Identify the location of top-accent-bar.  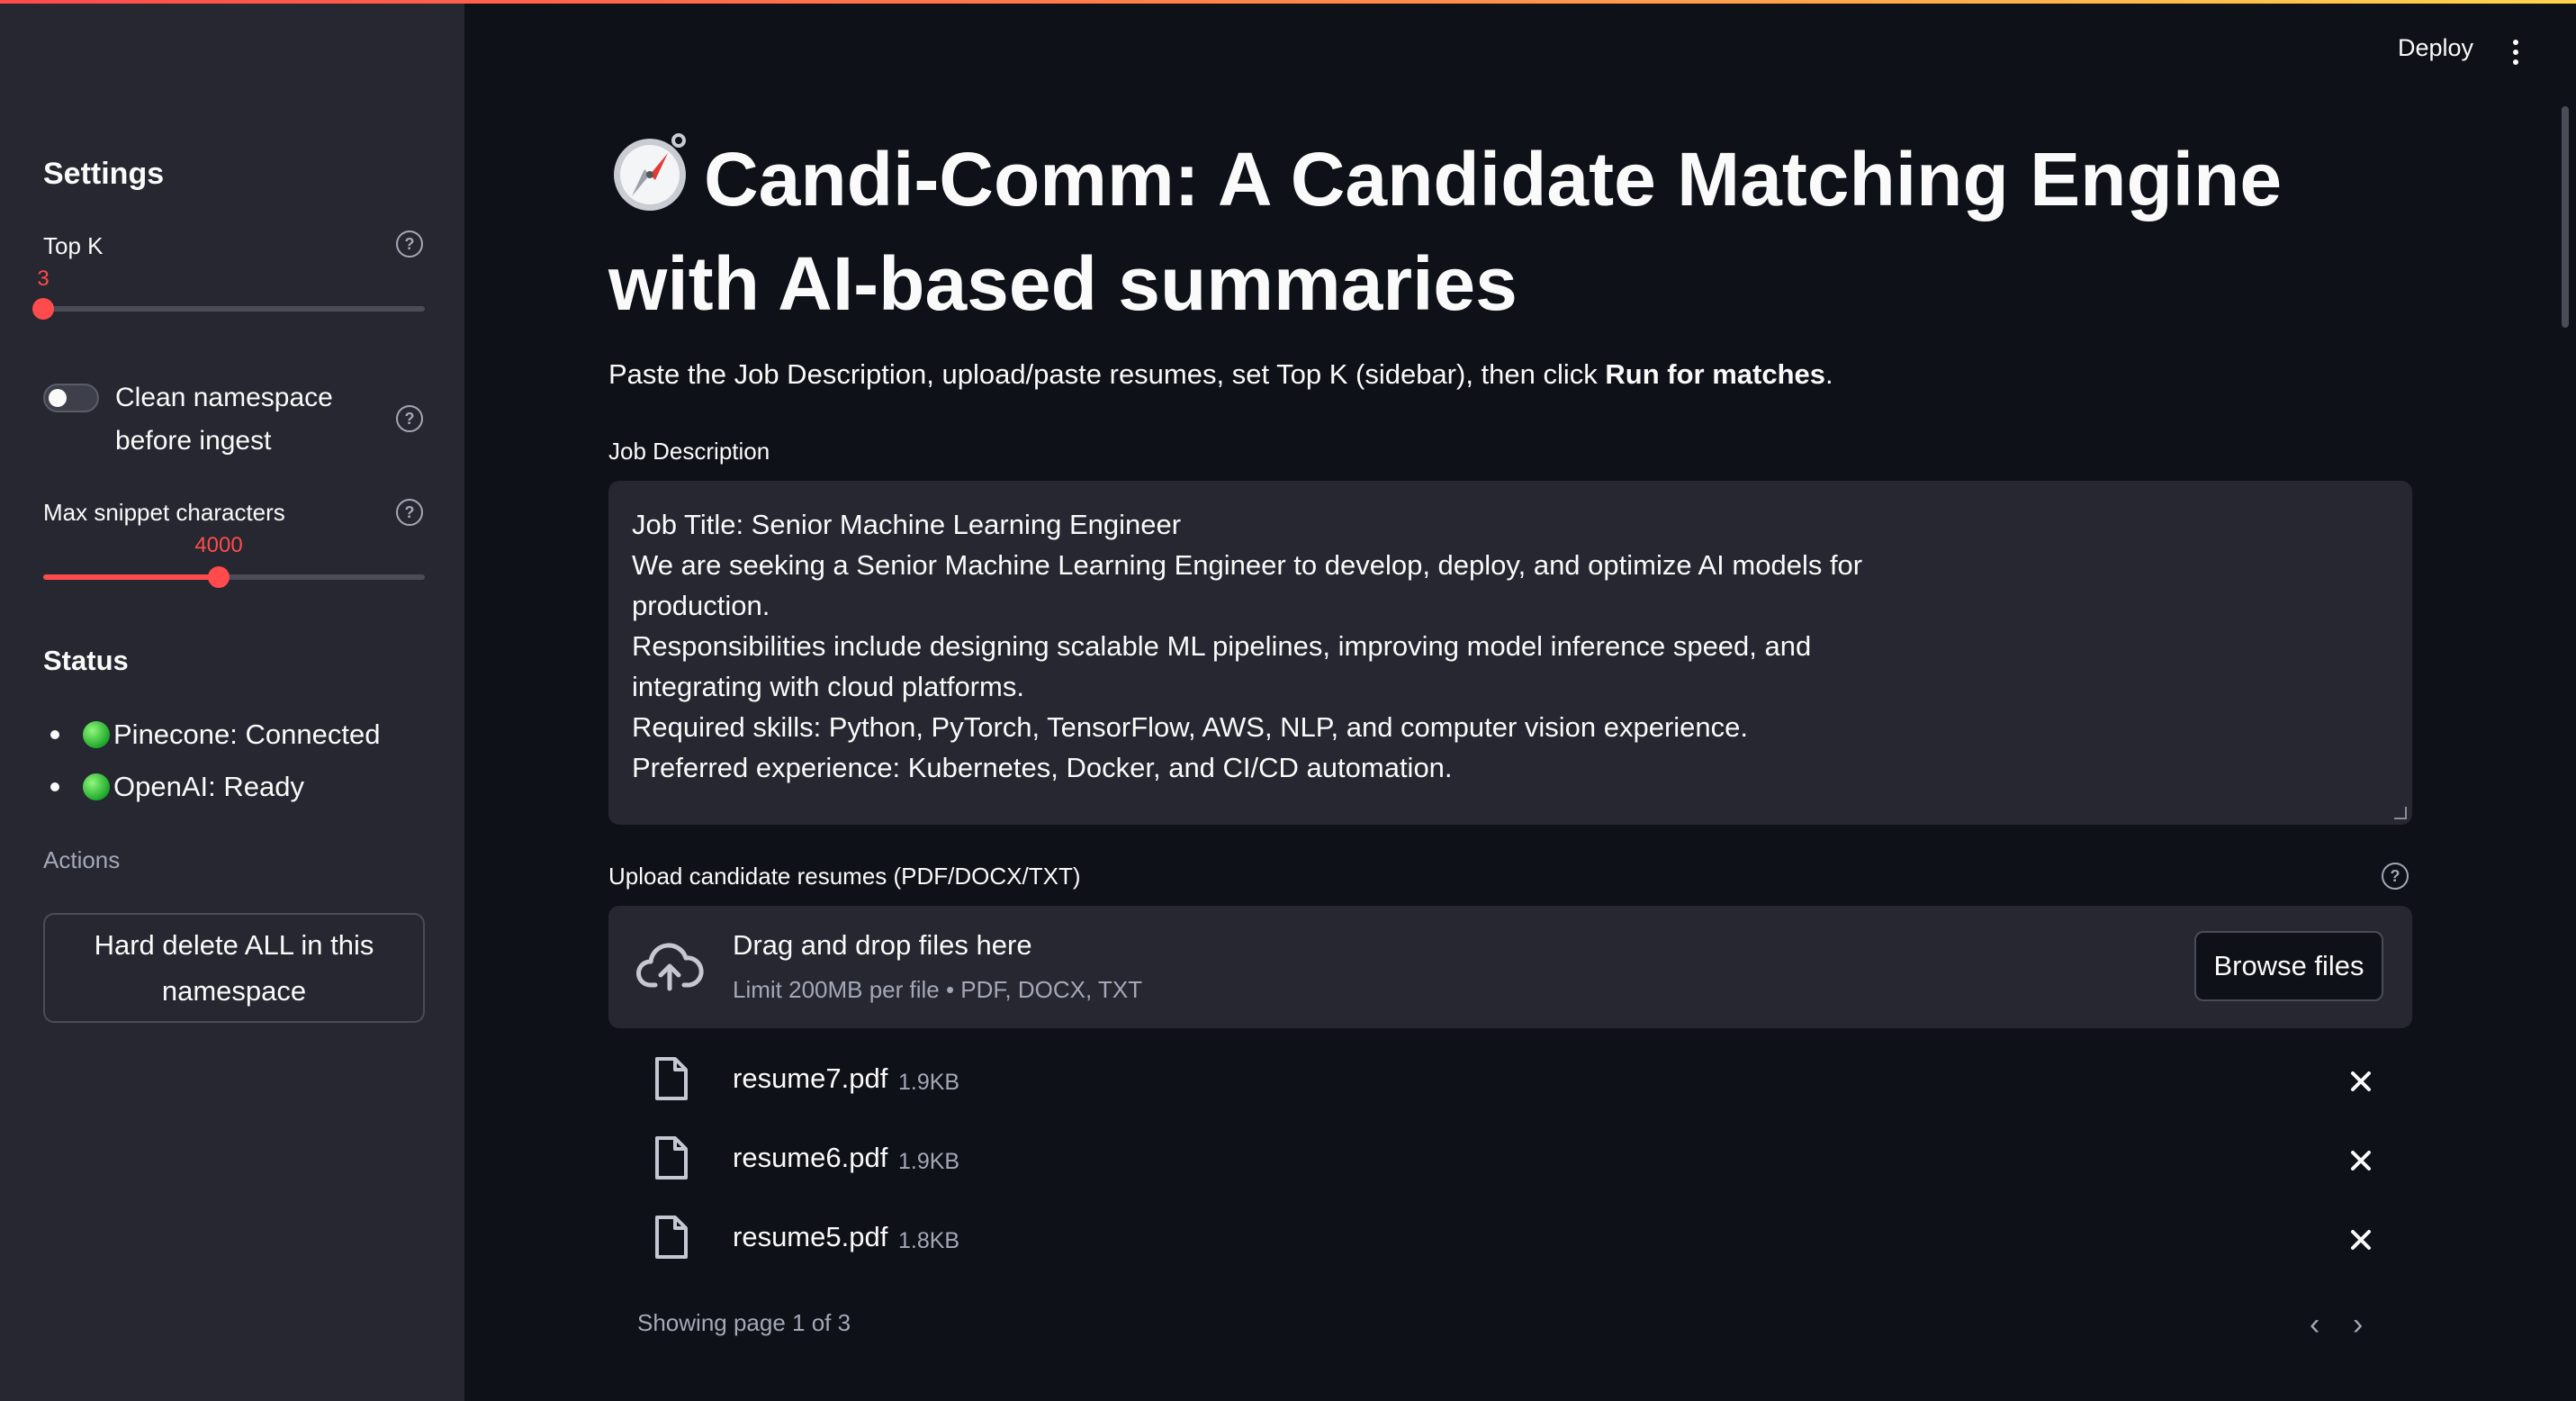
(1288, 2).